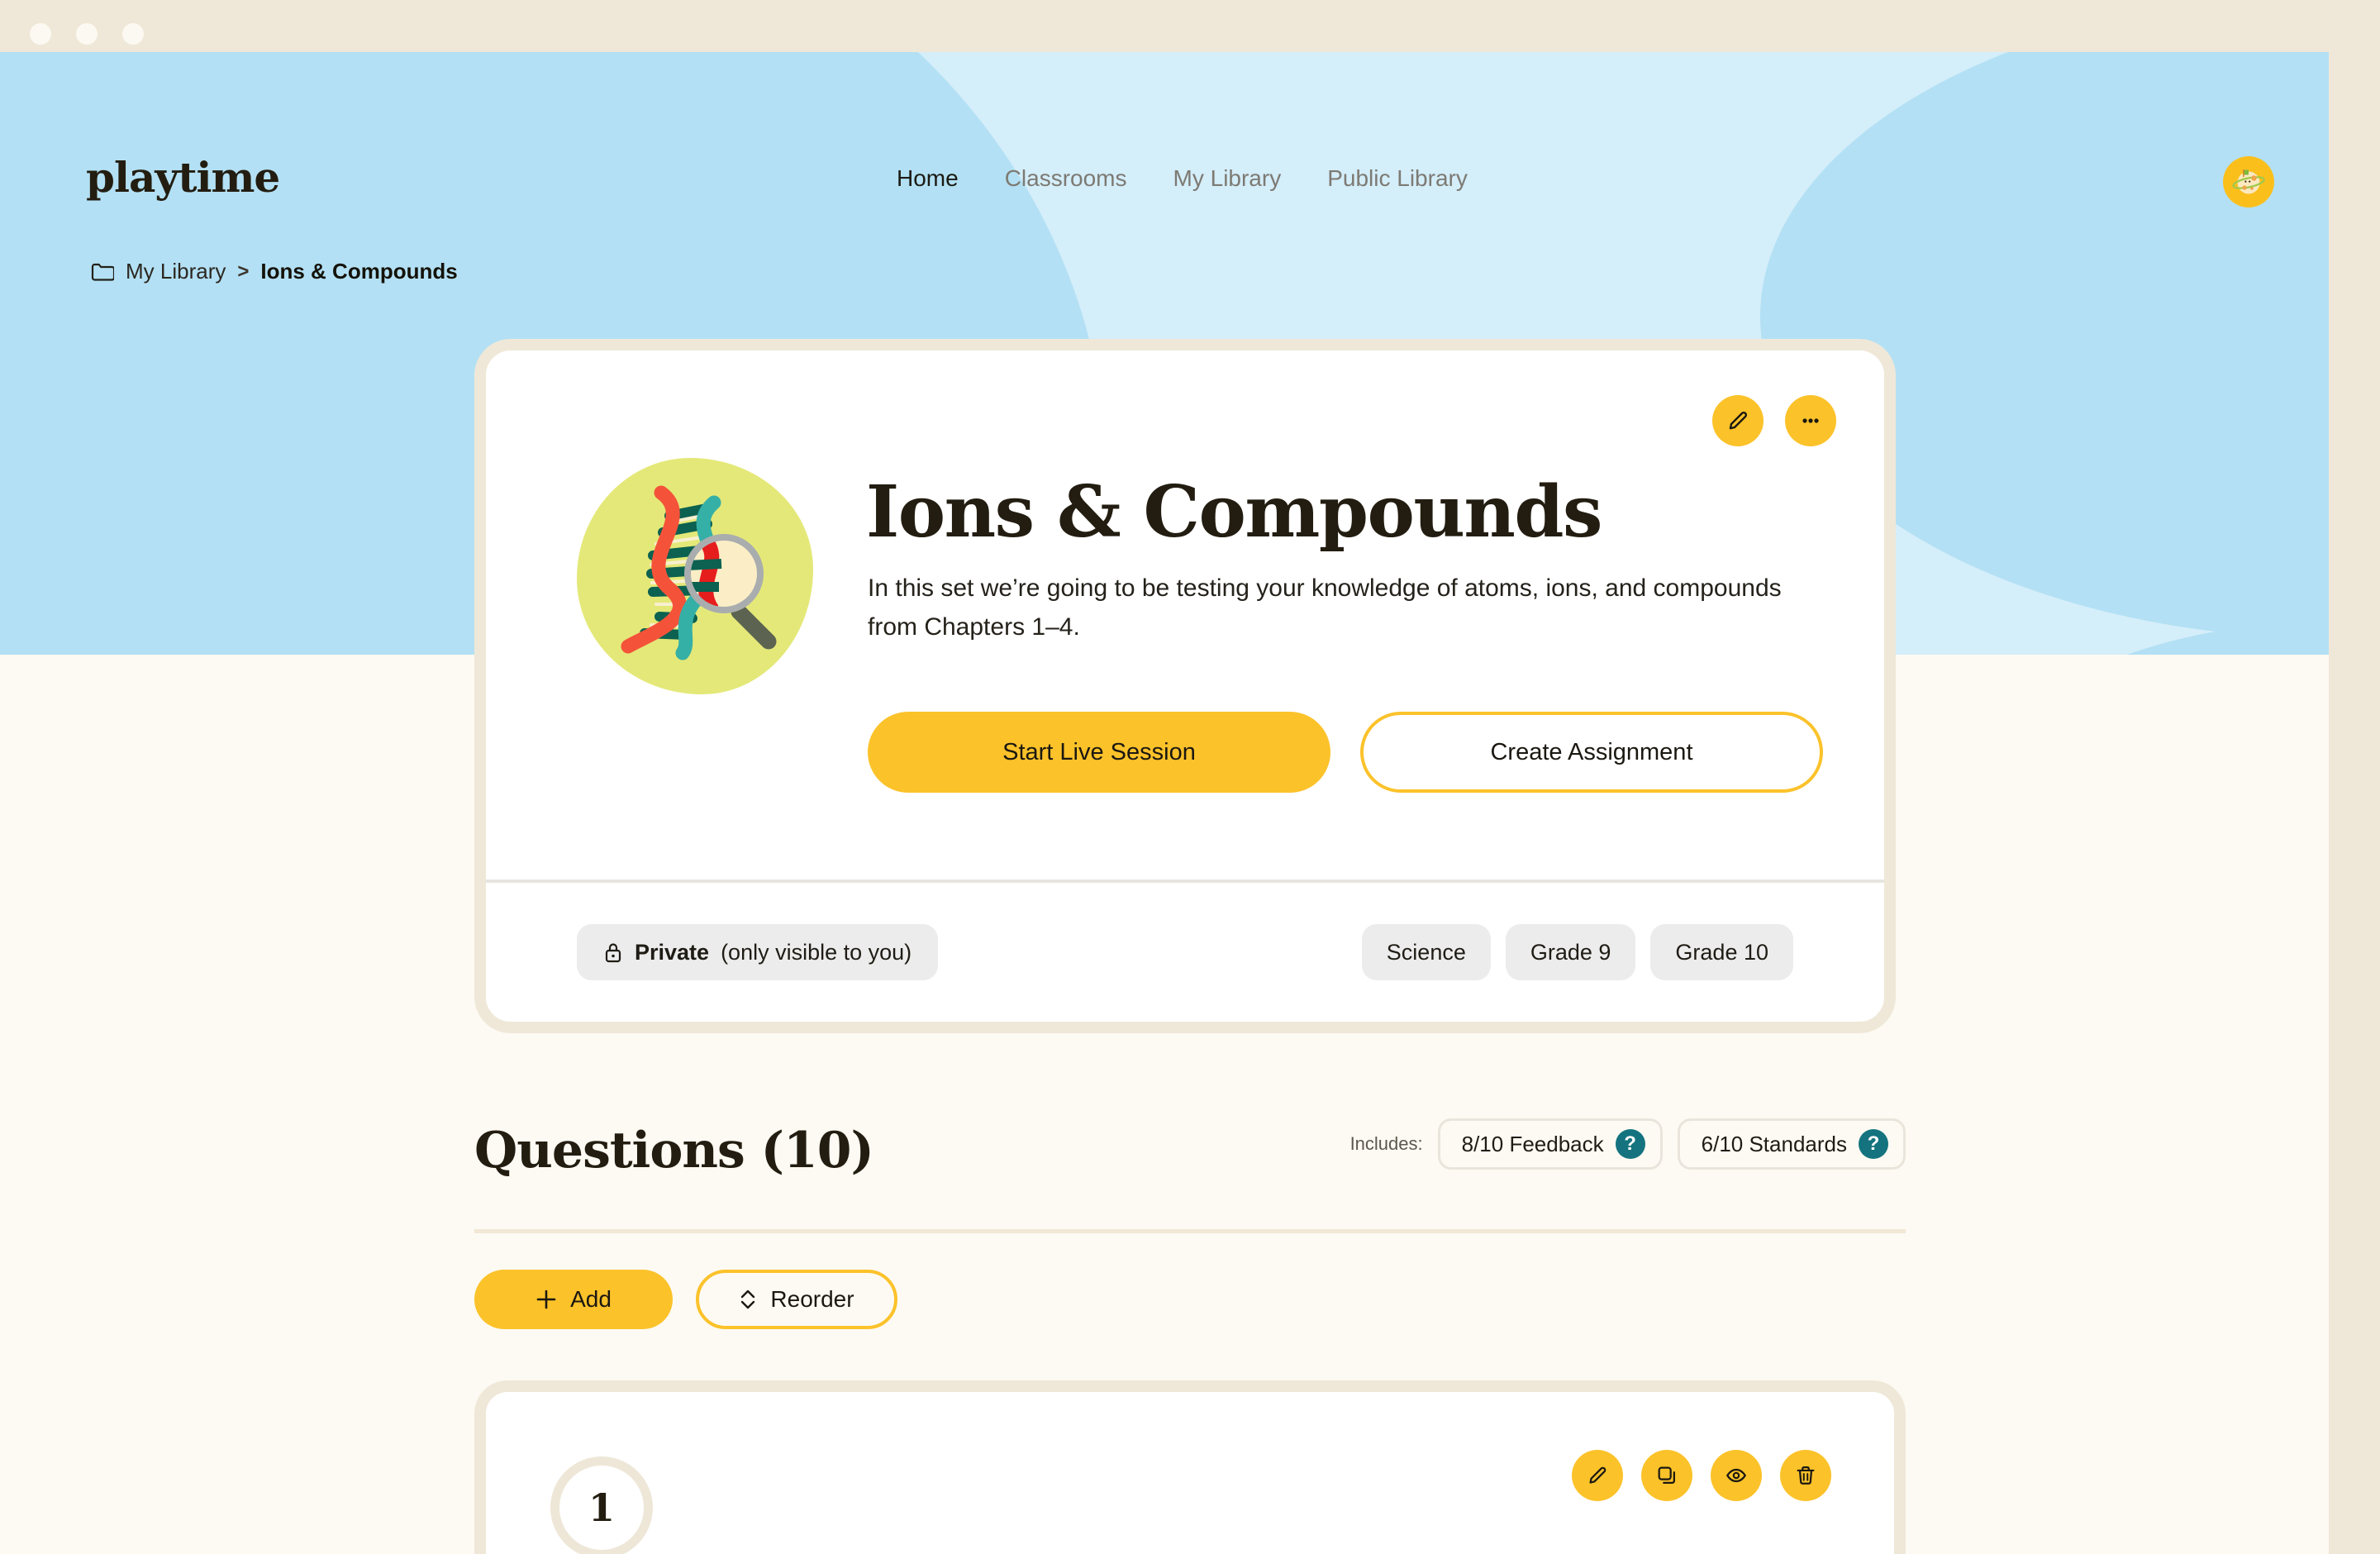 This screenshot has width=2380, height=1554. I want to click on question-number: 1, so click(601, 1505).